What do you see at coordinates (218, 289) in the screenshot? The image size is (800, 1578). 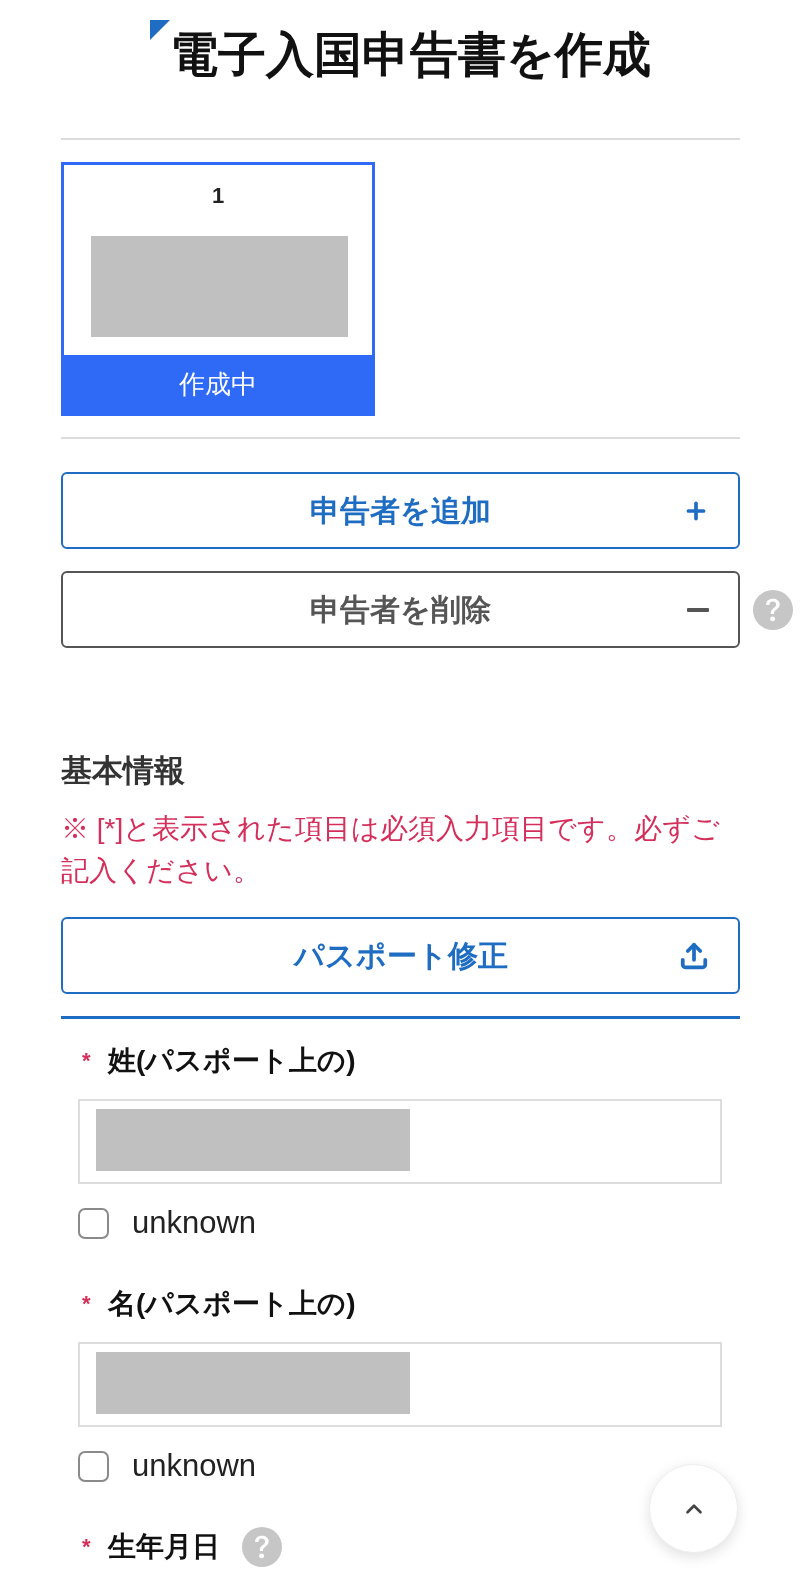 I see `declarant-card: 1 作成中` at bounding box center [218, 289].